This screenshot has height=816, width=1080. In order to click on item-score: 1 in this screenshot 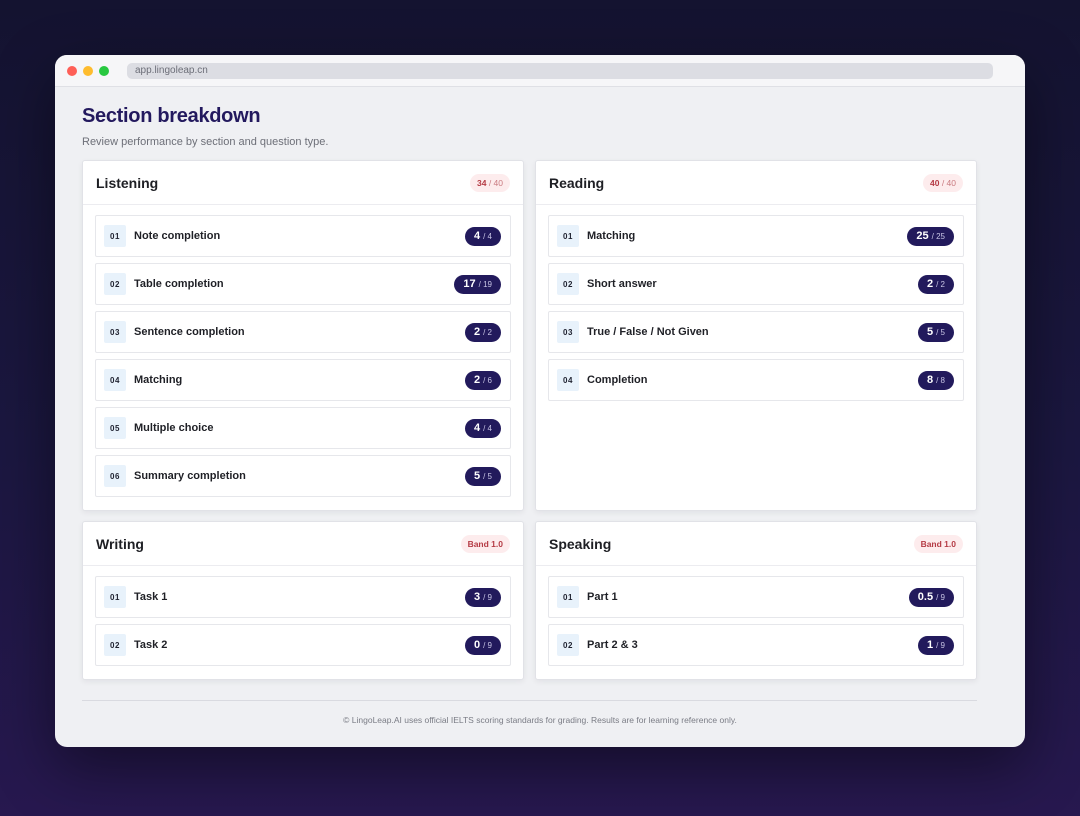, I will do `click(930, 645)`.